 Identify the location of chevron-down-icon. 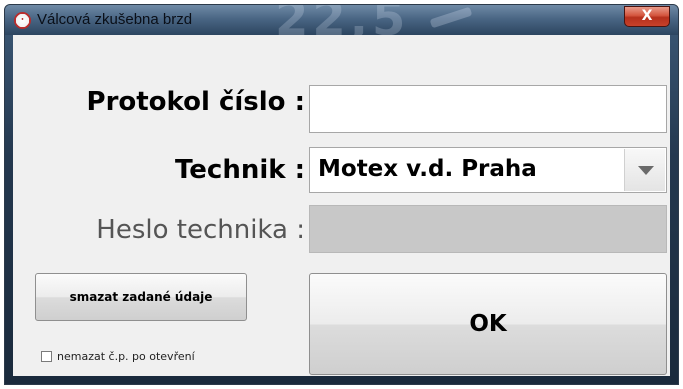
(644, 170).